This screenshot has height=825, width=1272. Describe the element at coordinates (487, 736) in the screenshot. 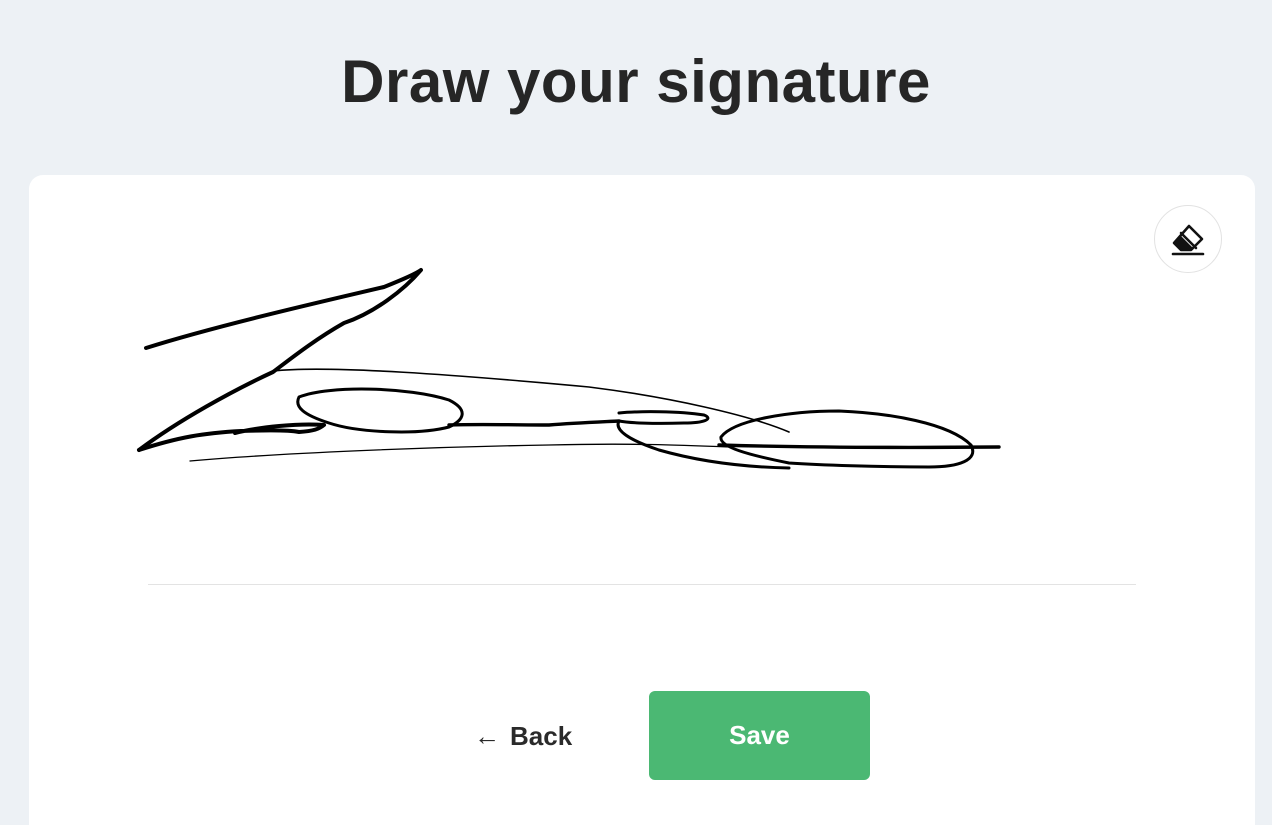

I see `arrow-left-icon: ←` at that location.